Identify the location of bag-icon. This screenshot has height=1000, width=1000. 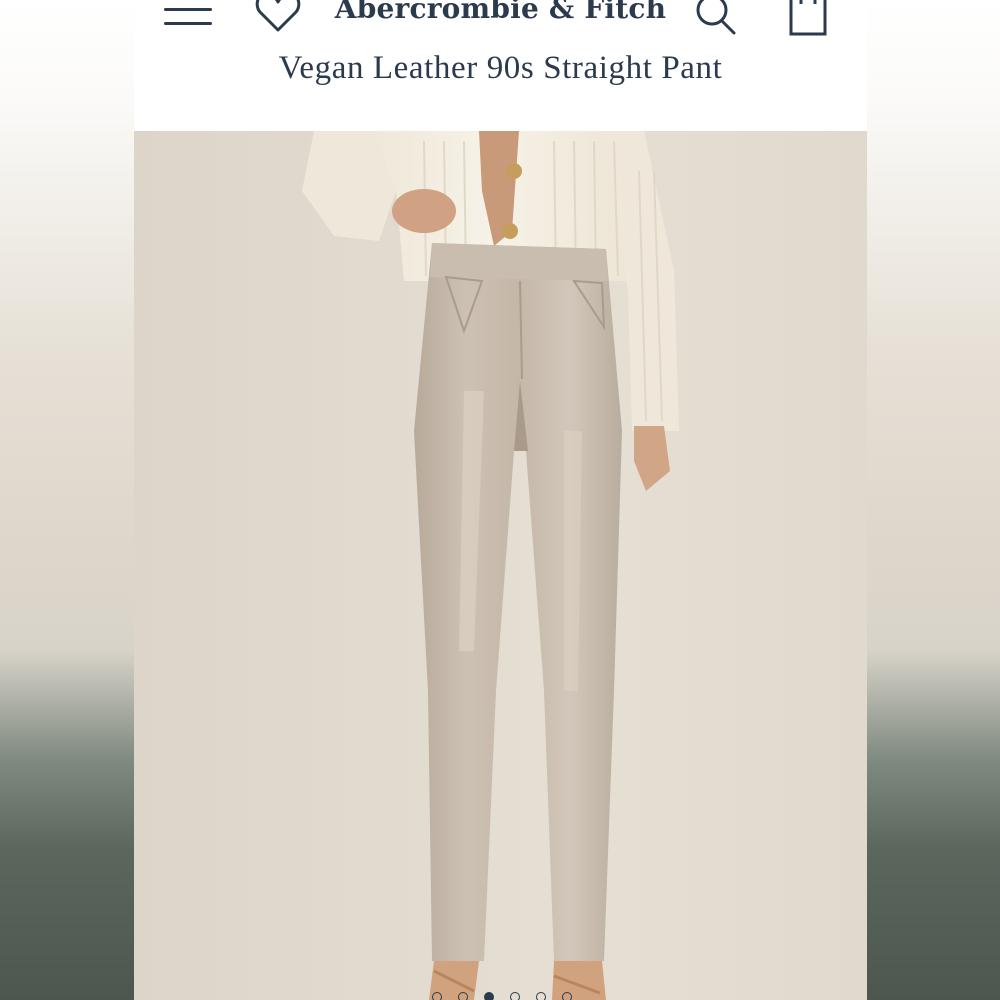
(808, 19).